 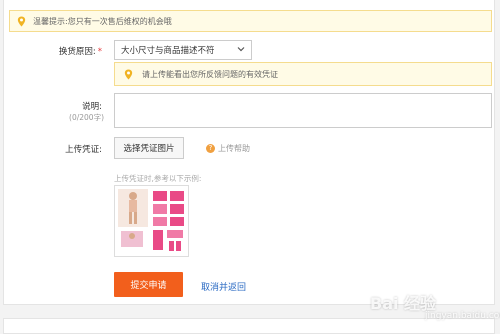 What do you see at coordinates (223, 286) in the screenshot?
I see `cancel-and-return-link: 取消并返回` at bounding box center [223, 286].